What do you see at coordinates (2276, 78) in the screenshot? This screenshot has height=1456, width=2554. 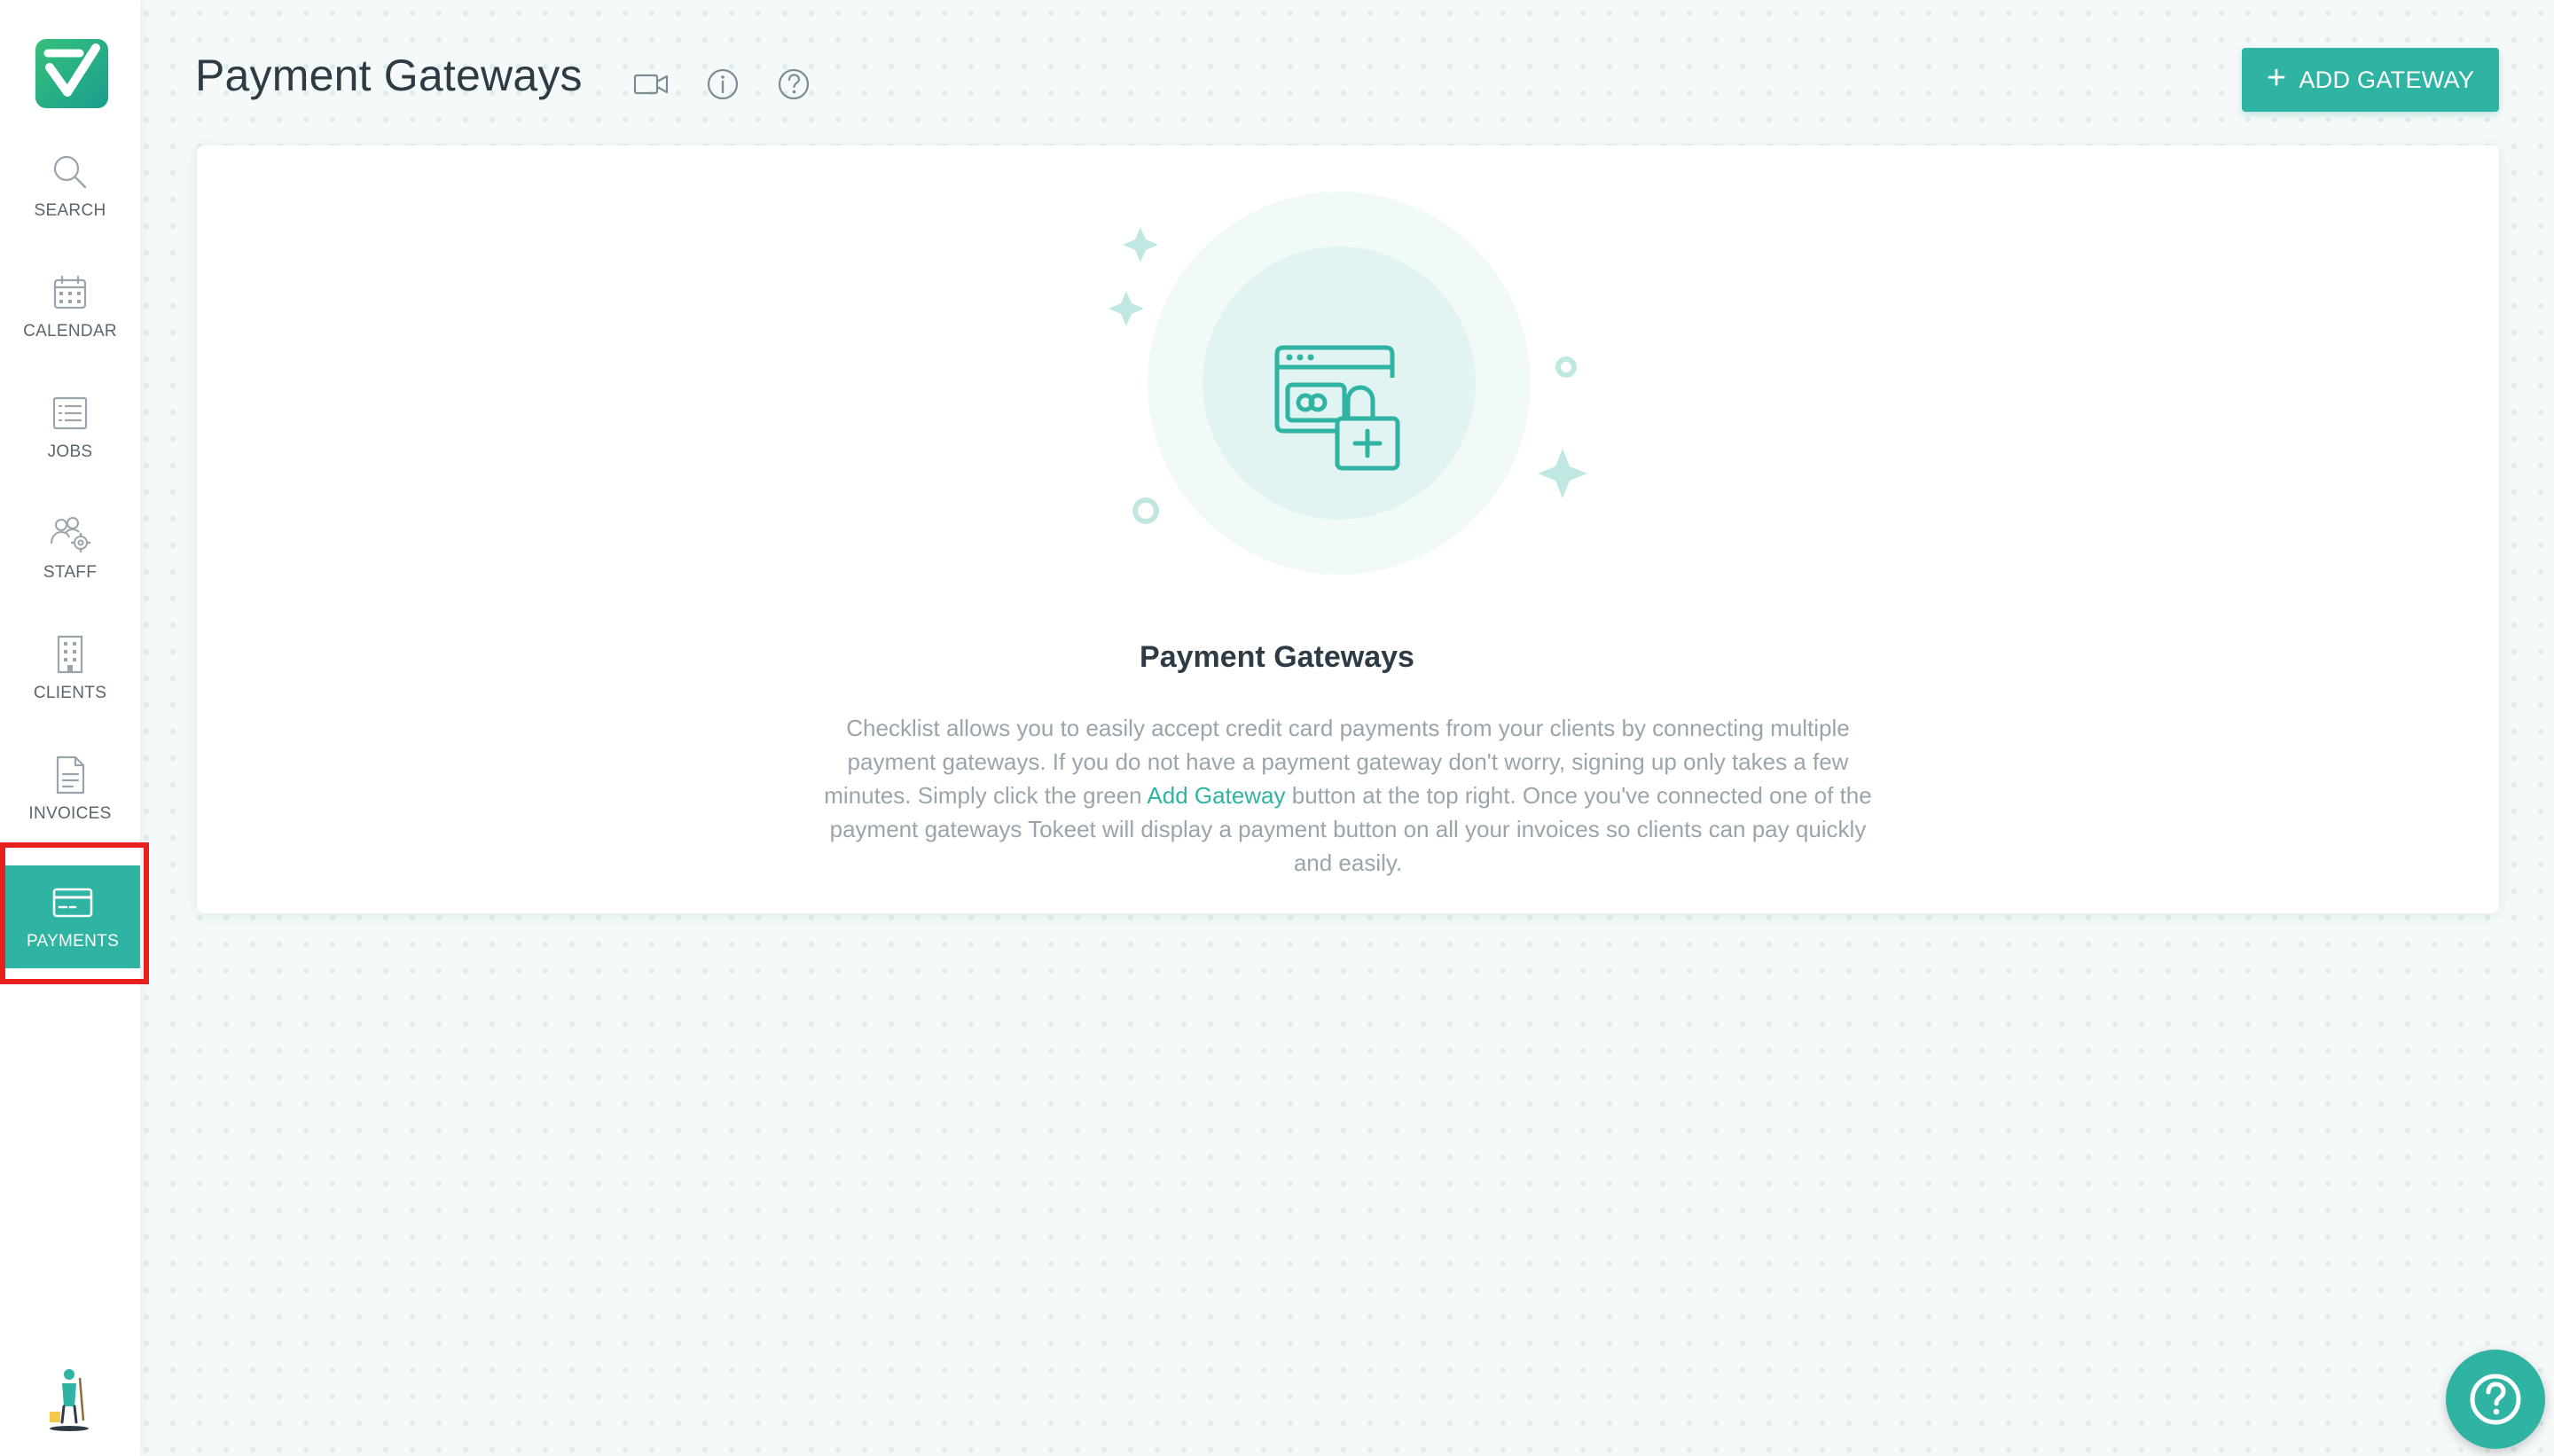 I see `plus-icon: +` at bounding box center [2276, 78].